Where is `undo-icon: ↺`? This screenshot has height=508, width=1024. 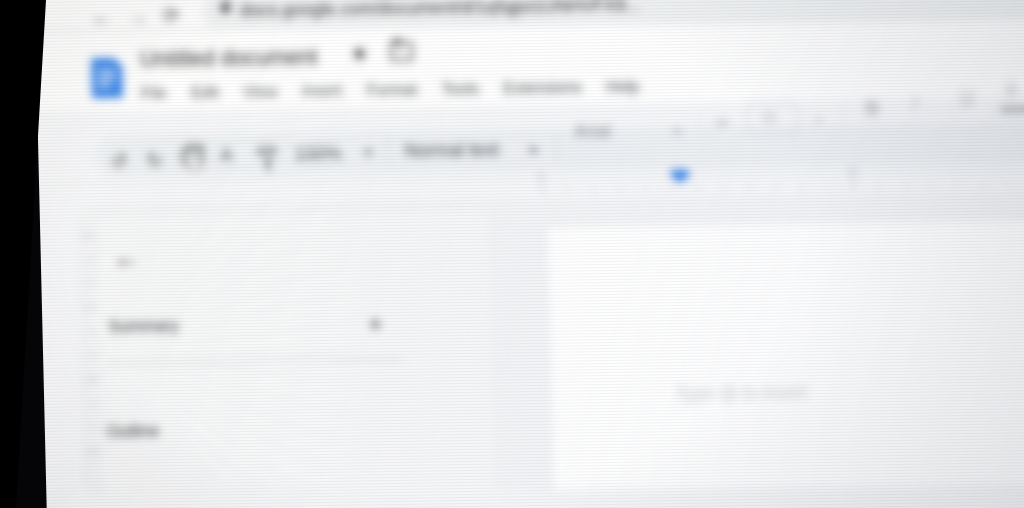 undo-icon: ↺ is located at coordinates (118, 161).